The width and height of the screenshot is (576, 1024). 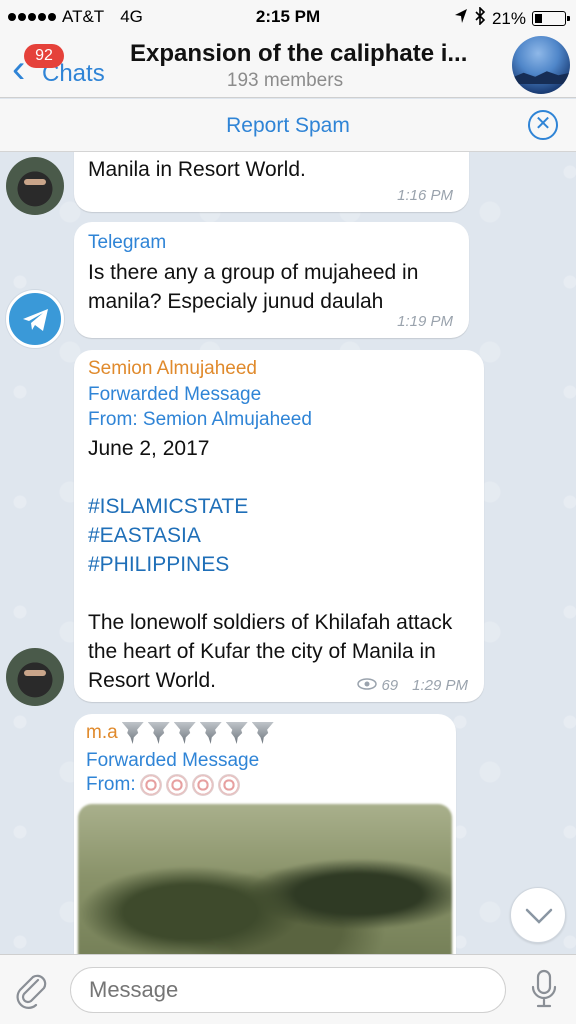 I want to click on message-time: 1:16 PM, so click(x=425, y=195).